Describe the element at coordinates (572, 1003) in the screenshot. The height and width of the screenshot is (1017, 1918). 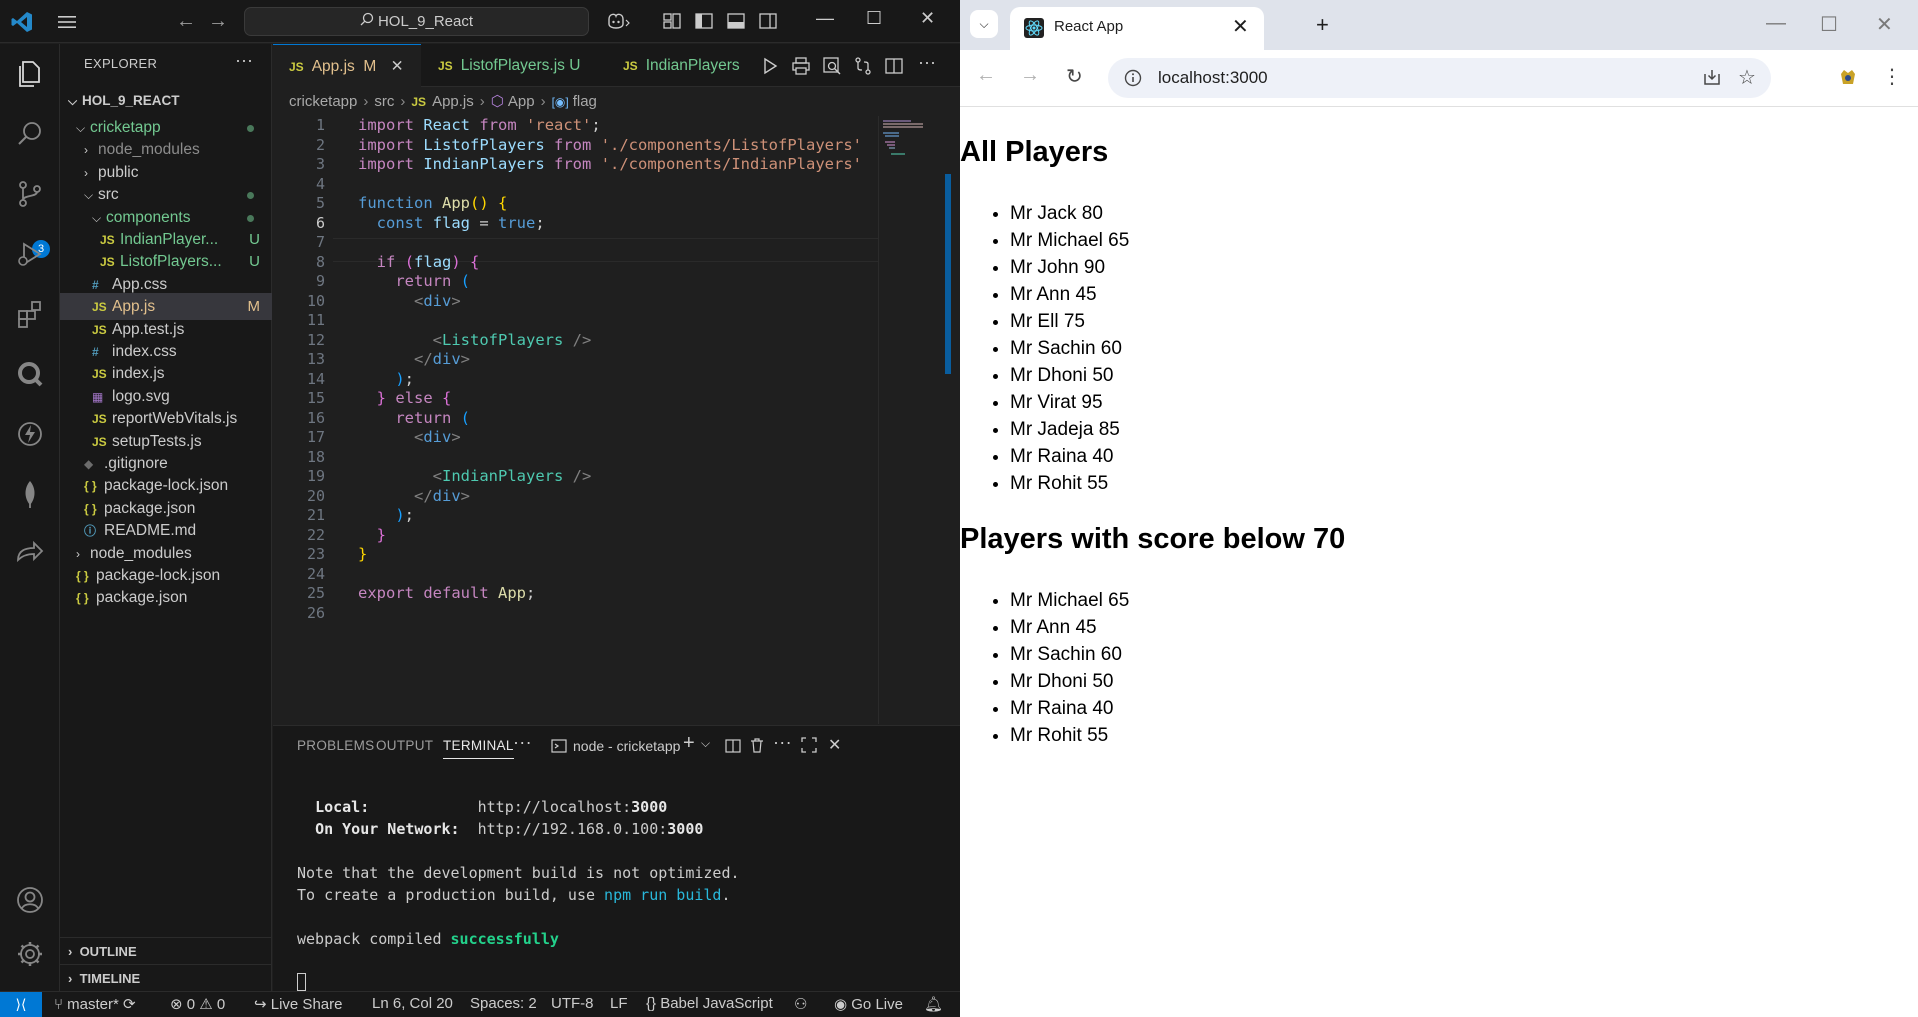
I see `encoding: UTF-8` at that location.